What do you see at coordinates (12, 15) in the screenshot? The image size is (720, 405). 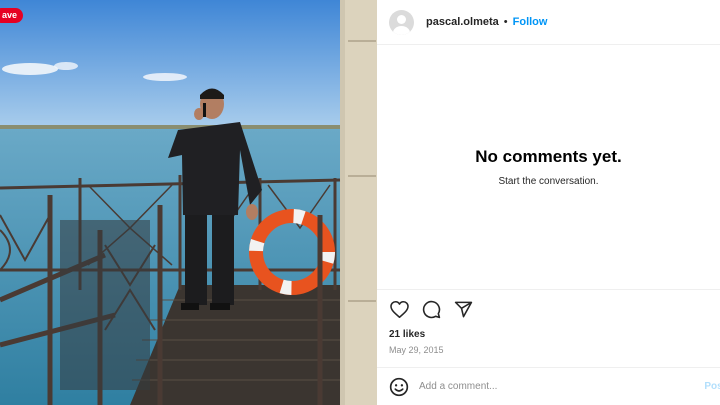 I see `save-button: ave` at bounding box center [12, 15].